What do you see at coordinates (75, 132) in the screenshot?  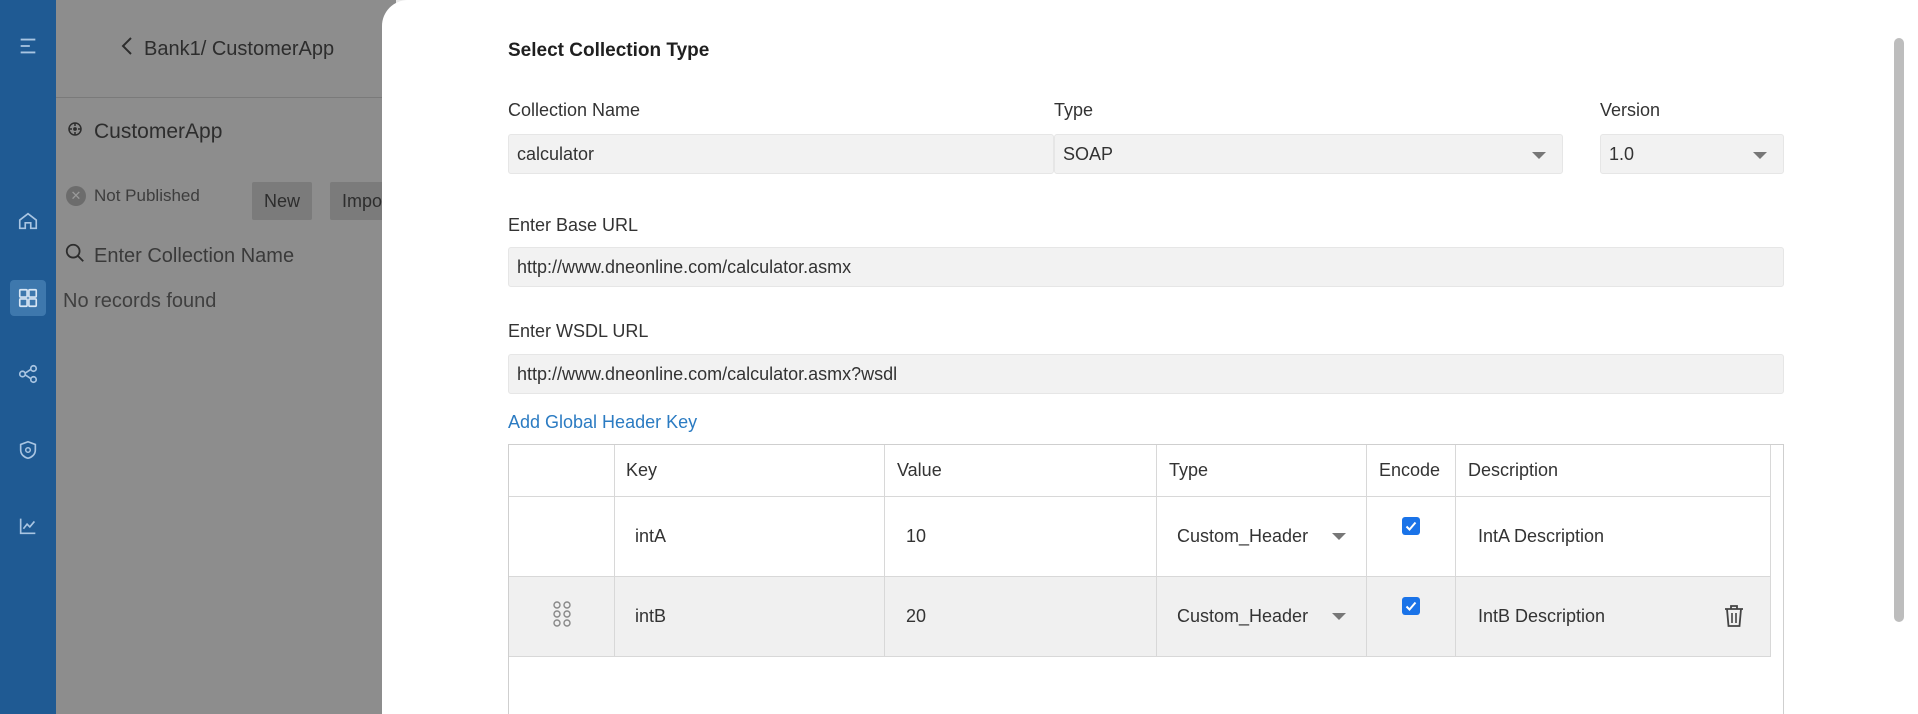 I see `app-gear-icon` at bounding box center [75, 132].